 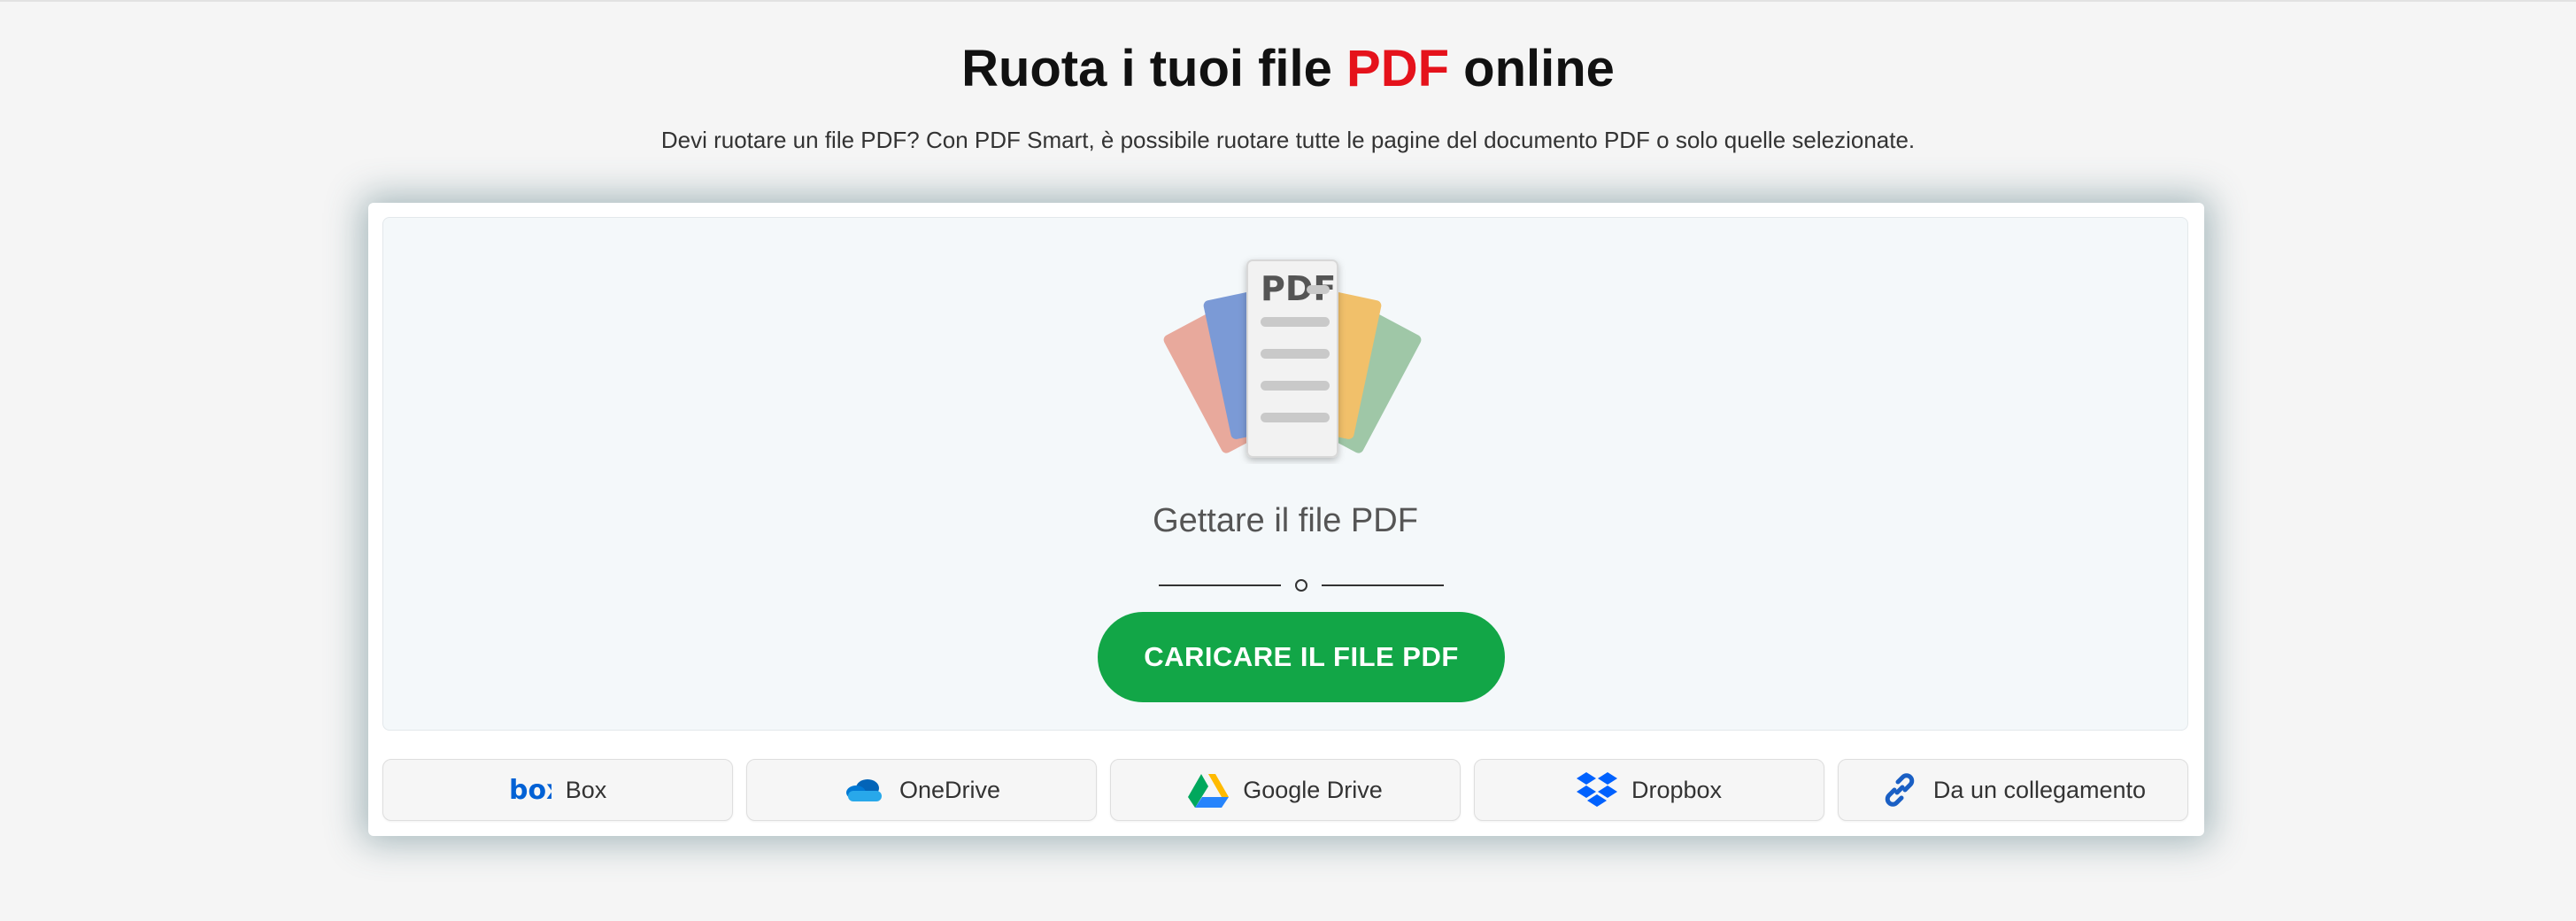 I want to click on divider-line-right, so click(x=1383, y=585).